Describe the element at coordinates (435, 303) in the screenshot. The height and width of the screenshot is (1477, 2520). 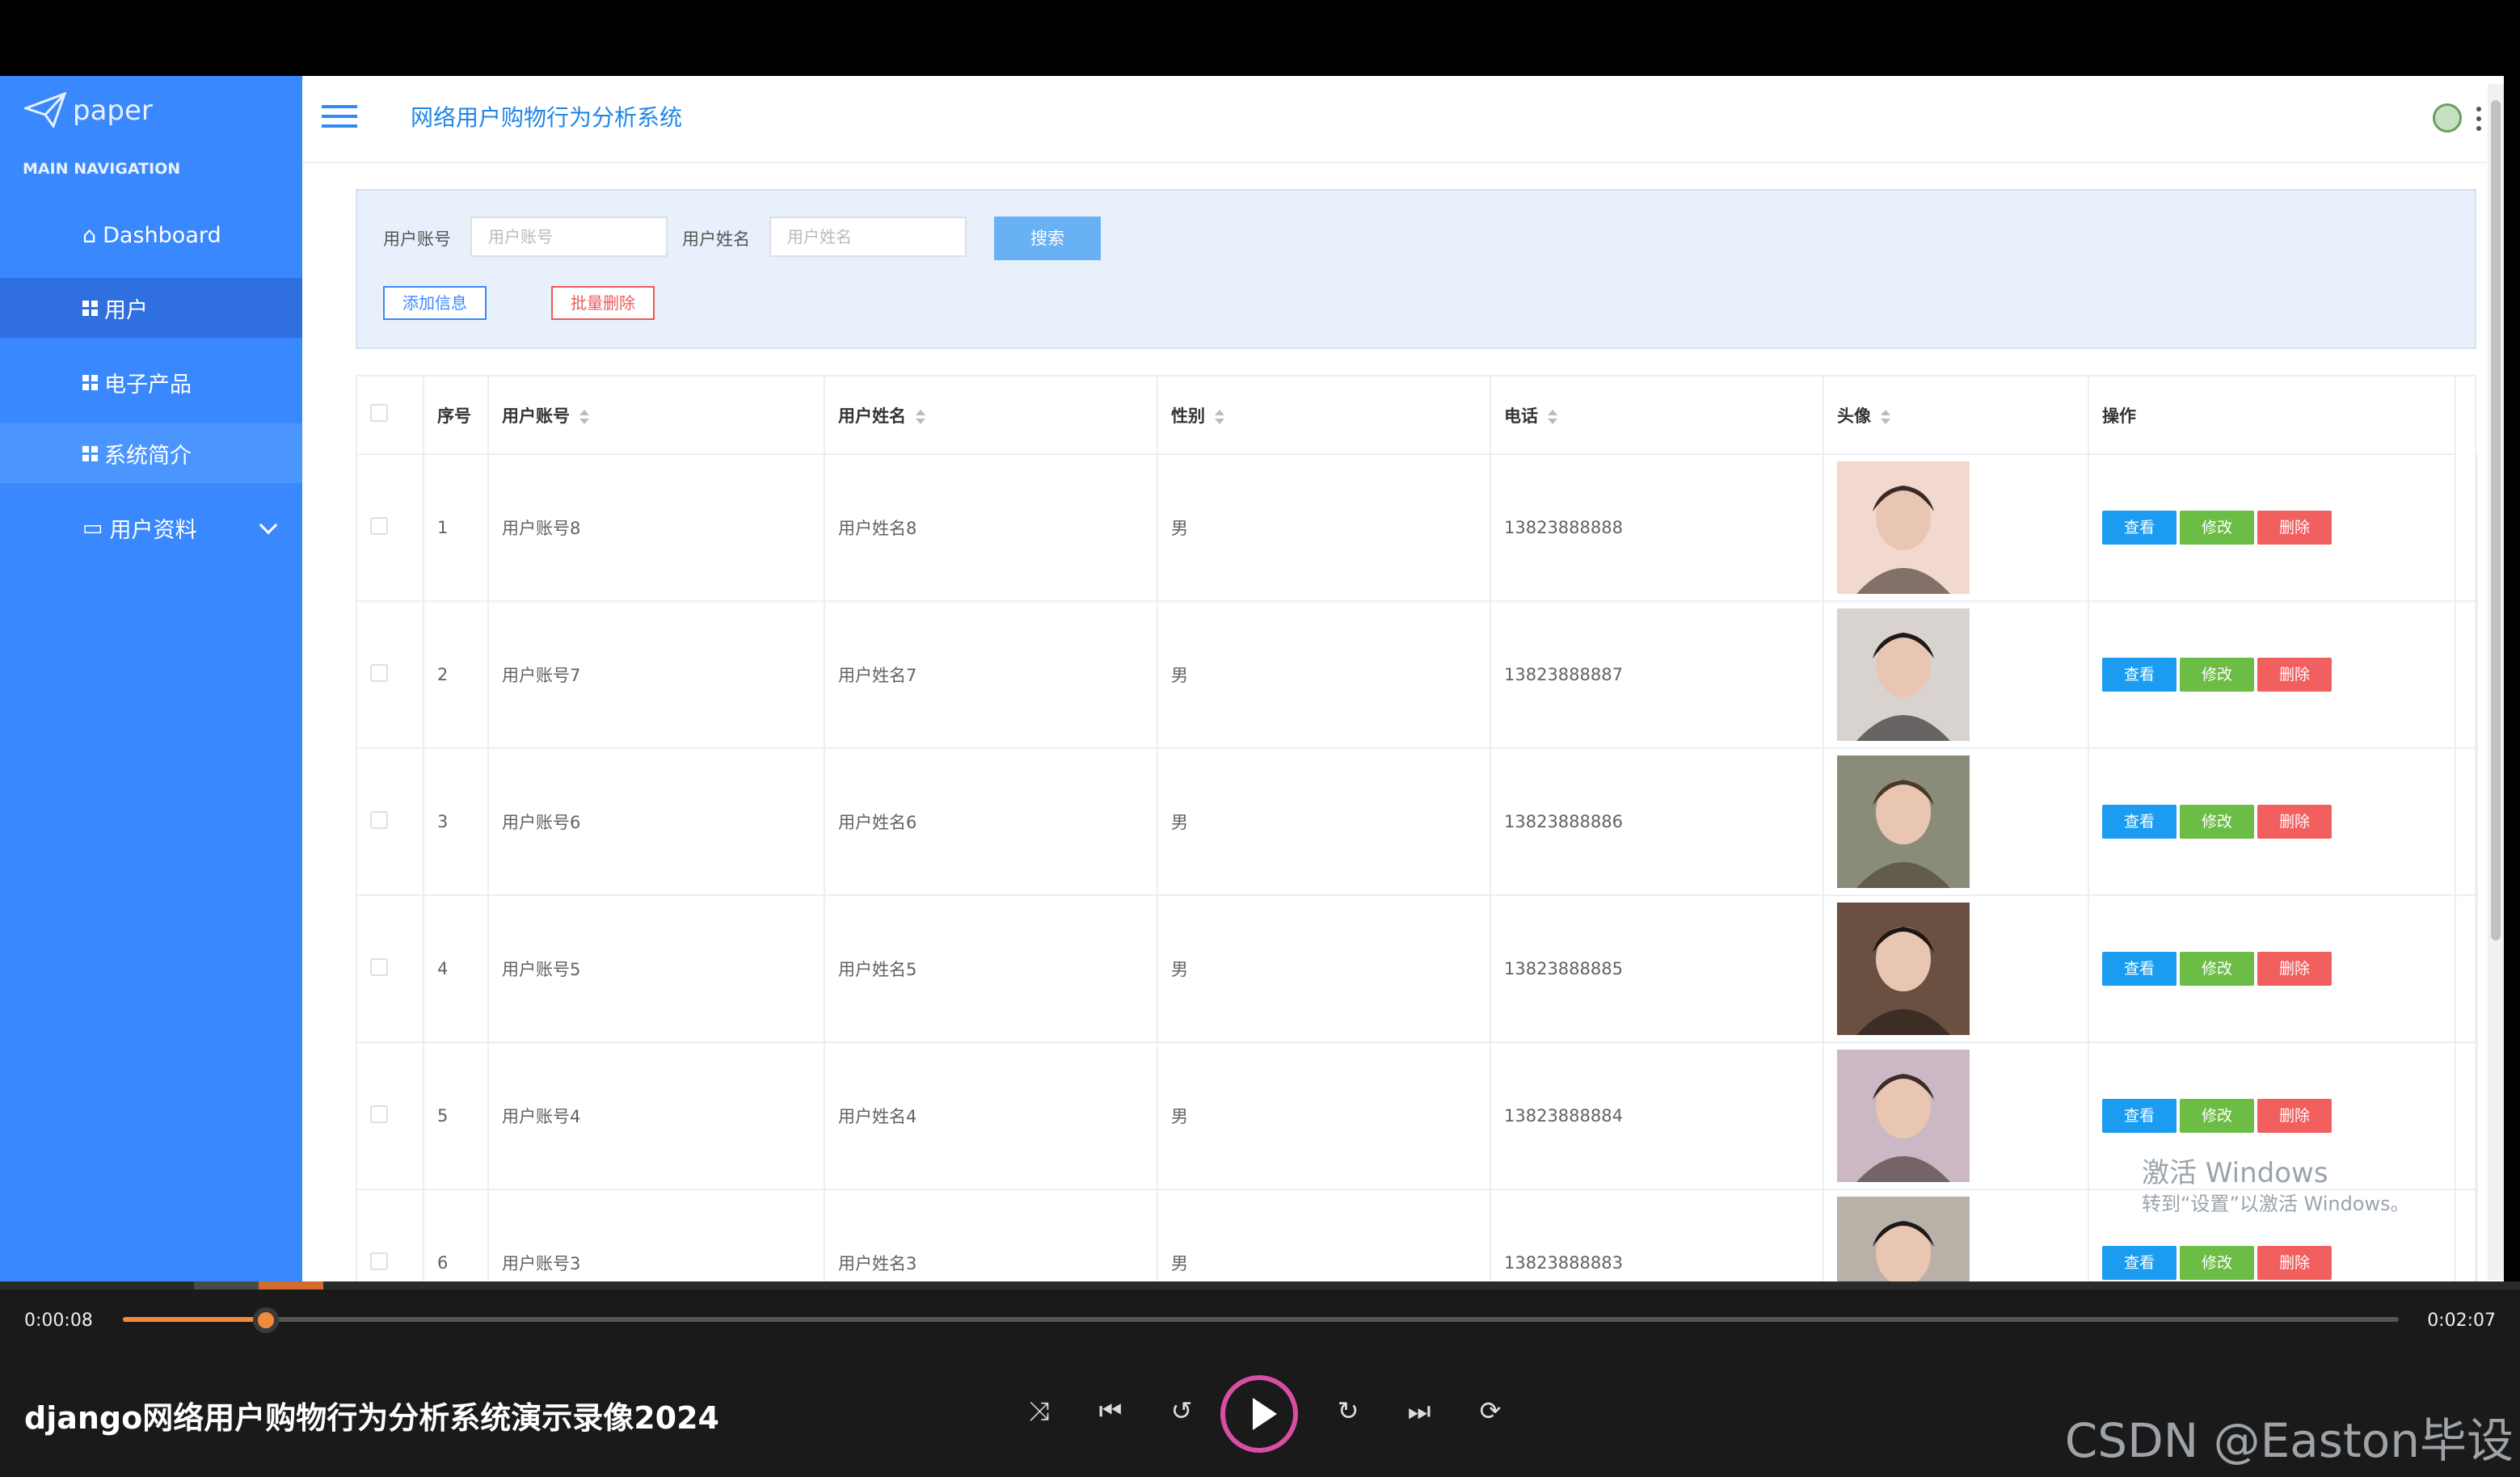
I see `add-info-button: 添加信息` at that location.